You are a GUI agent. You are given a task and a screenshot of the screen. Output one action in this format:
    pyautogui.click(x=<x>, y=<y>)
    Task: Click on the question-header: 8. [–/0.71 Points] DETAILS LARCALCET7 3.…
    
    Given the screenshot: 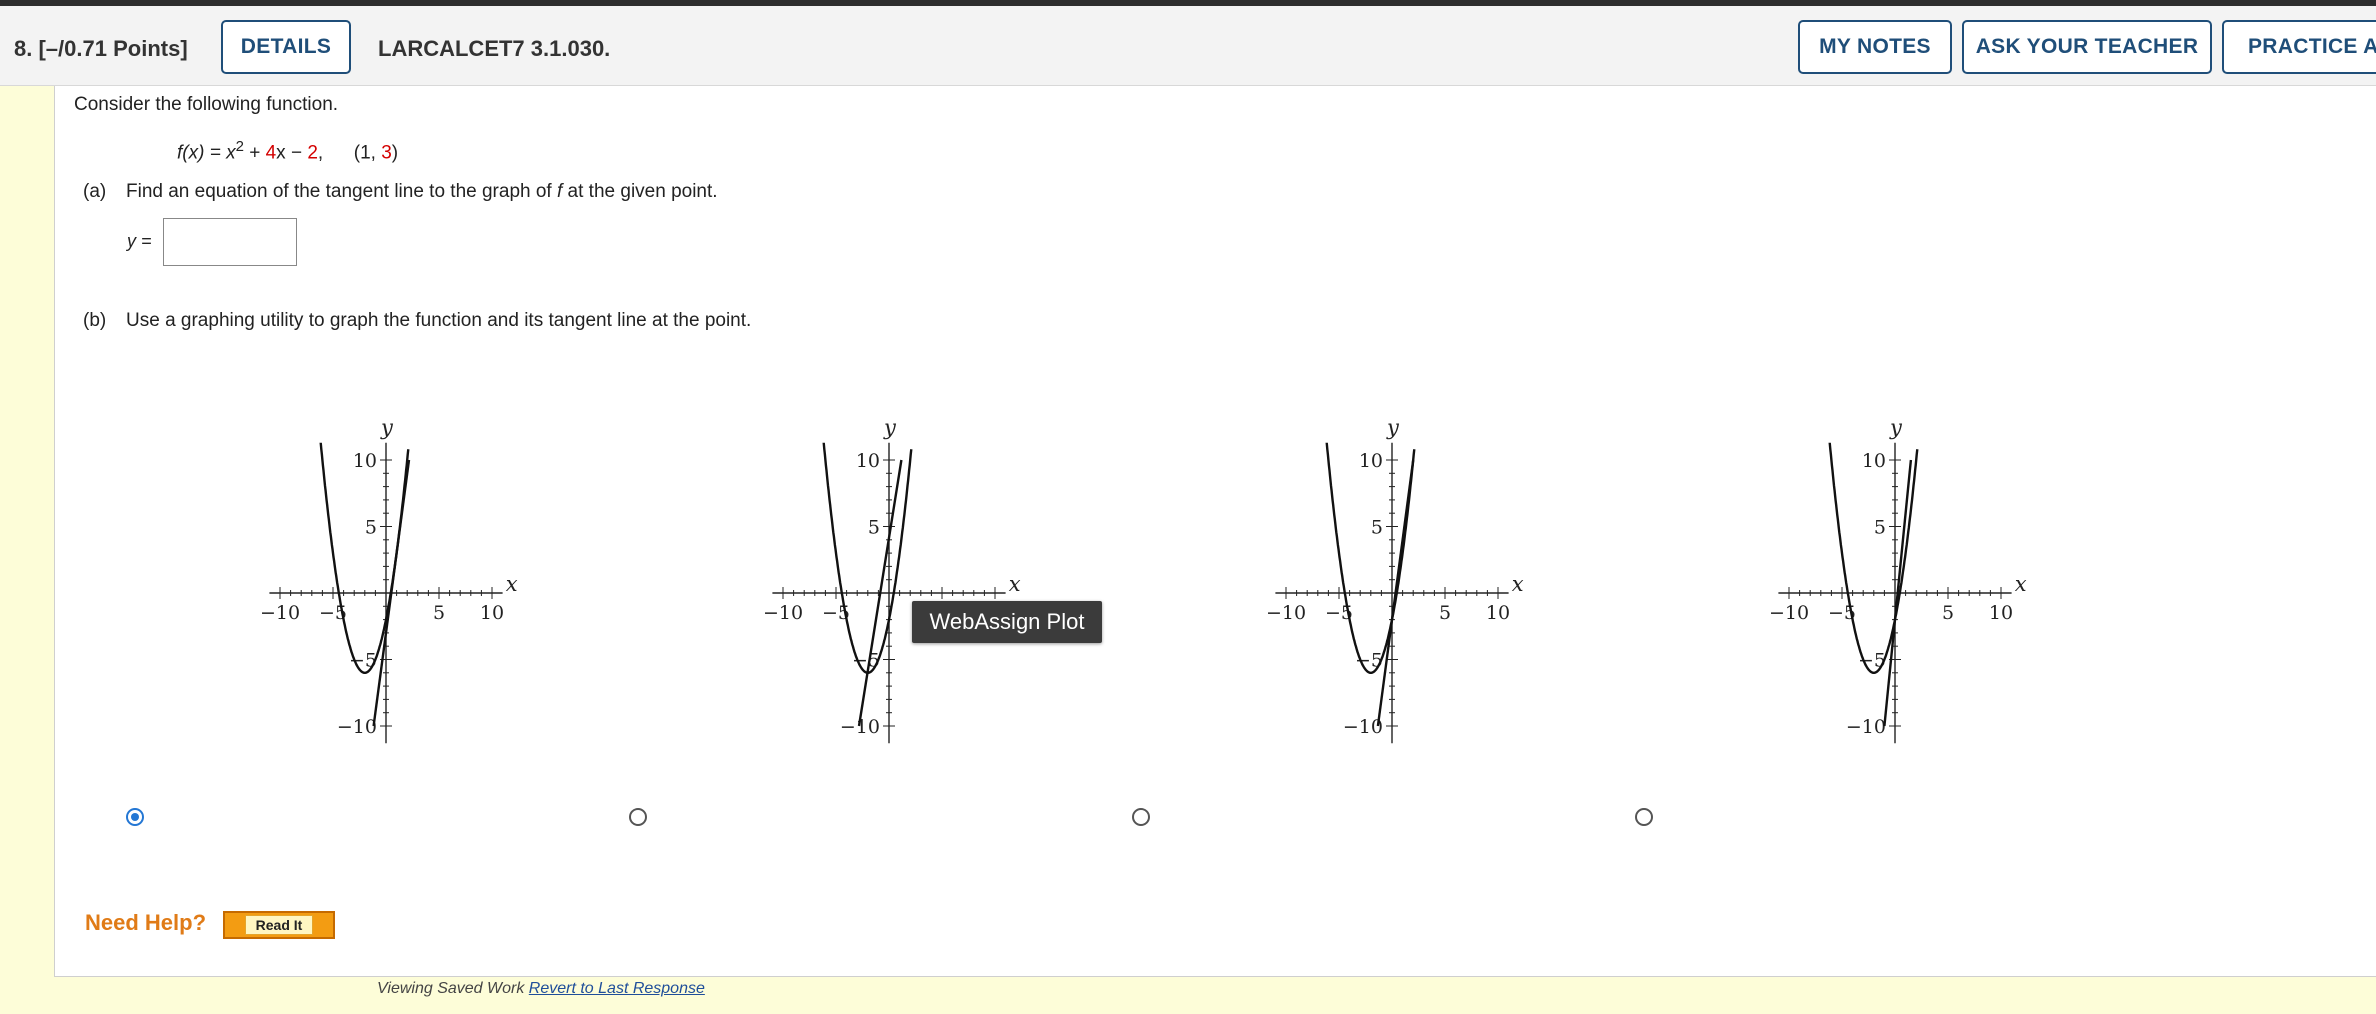 What is the action you would take?
    pyautogui.click(x=1188, y=46)
    